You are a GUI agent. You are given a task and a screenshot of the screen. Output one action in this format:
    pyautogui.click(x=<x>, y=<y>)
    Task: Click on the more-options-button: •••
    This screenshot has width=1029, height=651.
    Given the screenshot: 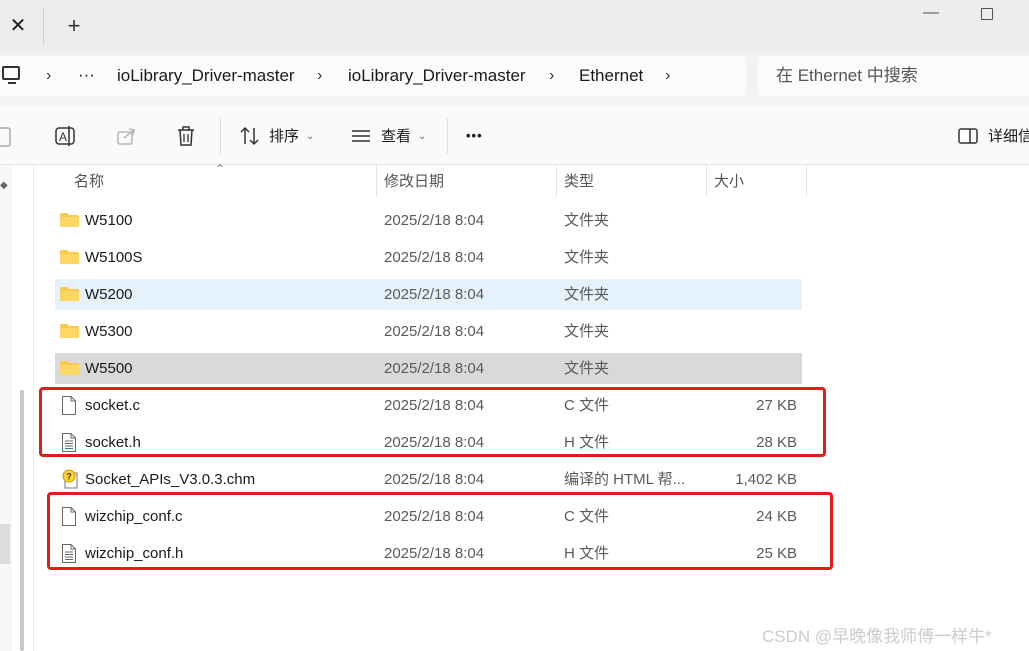 What is the action you would take?
    pyautogui.click(x=474, y=136)
    